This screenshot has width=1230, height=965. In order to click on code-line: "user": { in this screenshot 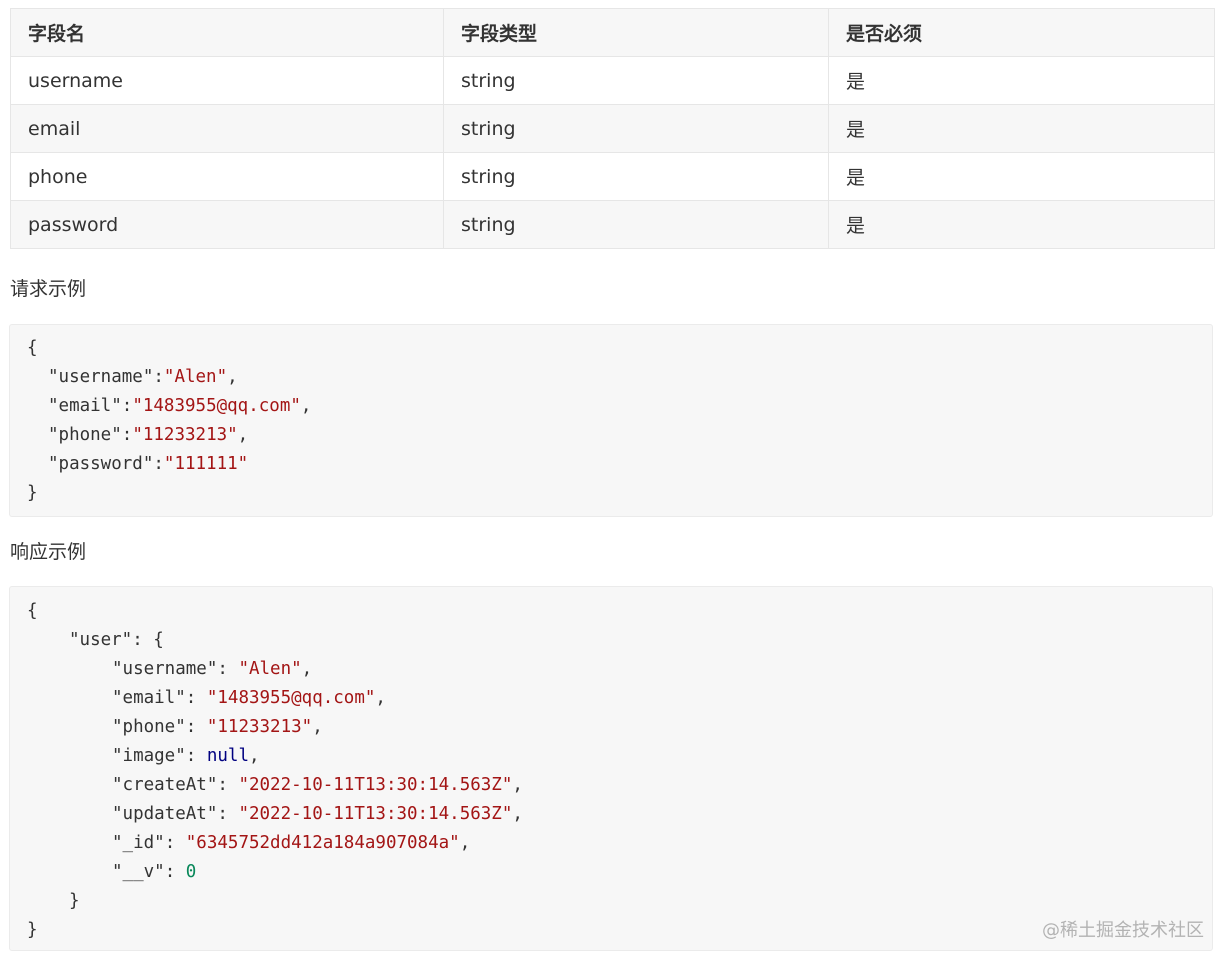, I will do `click(116, 640)`.